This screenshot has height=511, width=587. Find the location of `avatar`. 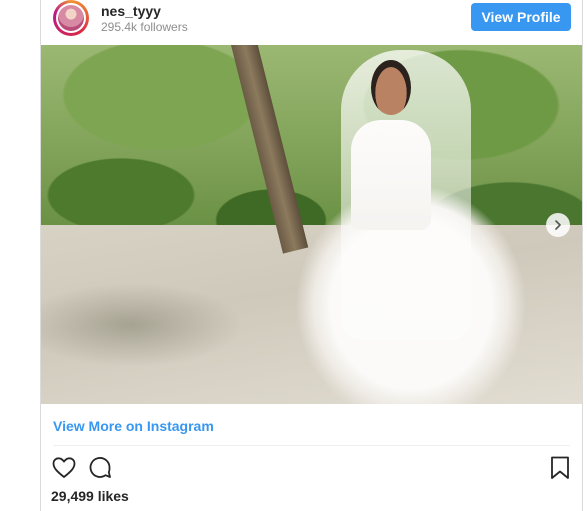

avatar is located at coordinates (71, 18).